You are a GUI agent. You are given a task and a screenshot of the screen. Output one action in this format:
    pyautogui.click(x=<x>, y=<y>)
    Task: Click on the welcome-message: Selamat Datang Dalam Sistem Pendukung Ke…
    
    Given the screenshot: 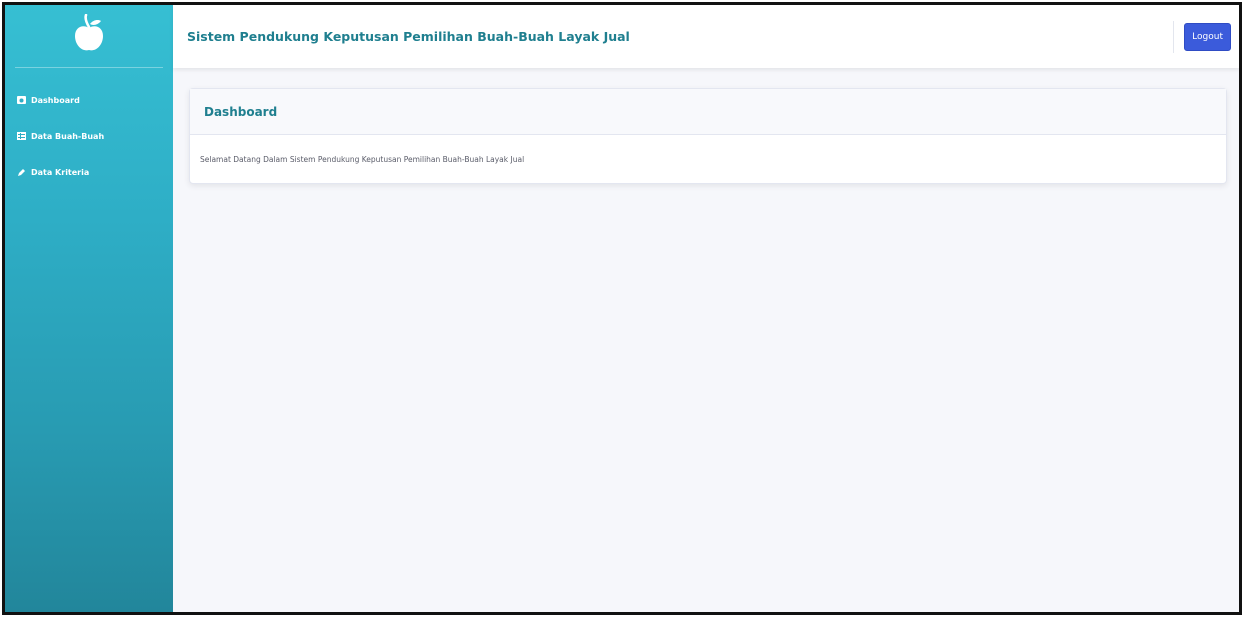 What is the action you would take?
    pyautogui.click(x=362, y=159)
    